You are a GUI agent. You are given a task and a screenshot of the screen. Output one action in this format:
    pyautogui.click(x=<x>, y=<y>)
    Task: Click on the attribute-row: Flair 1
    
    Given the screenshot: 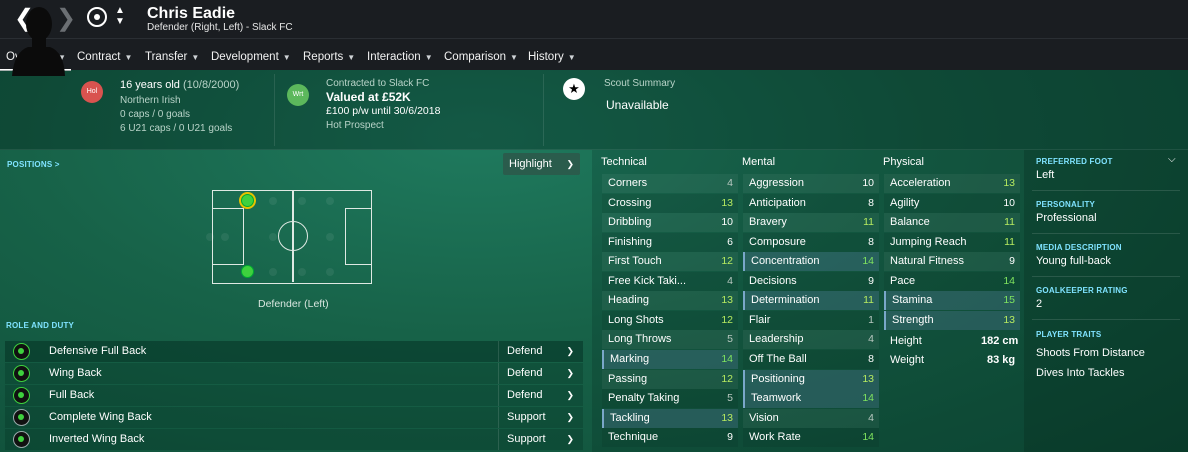 What is the action you would take?
    pyautogui.click(x=811, y=320)
    